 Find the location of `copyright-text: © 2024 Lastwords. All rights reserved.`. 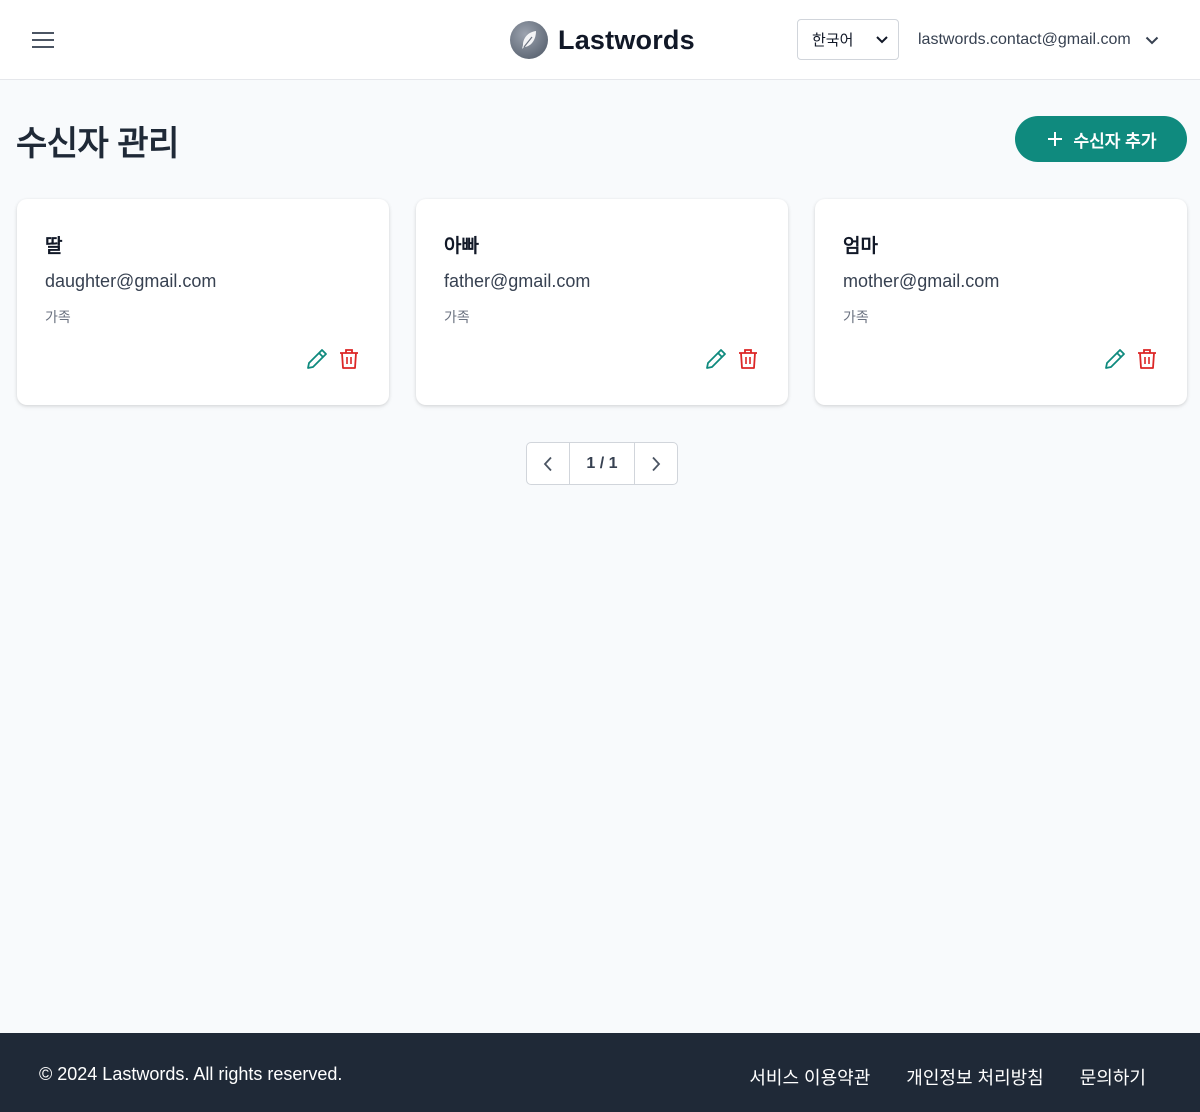

copyright-text: © 2024 Lastwords. All rights reserved. is located at coordinates (191, 1074).